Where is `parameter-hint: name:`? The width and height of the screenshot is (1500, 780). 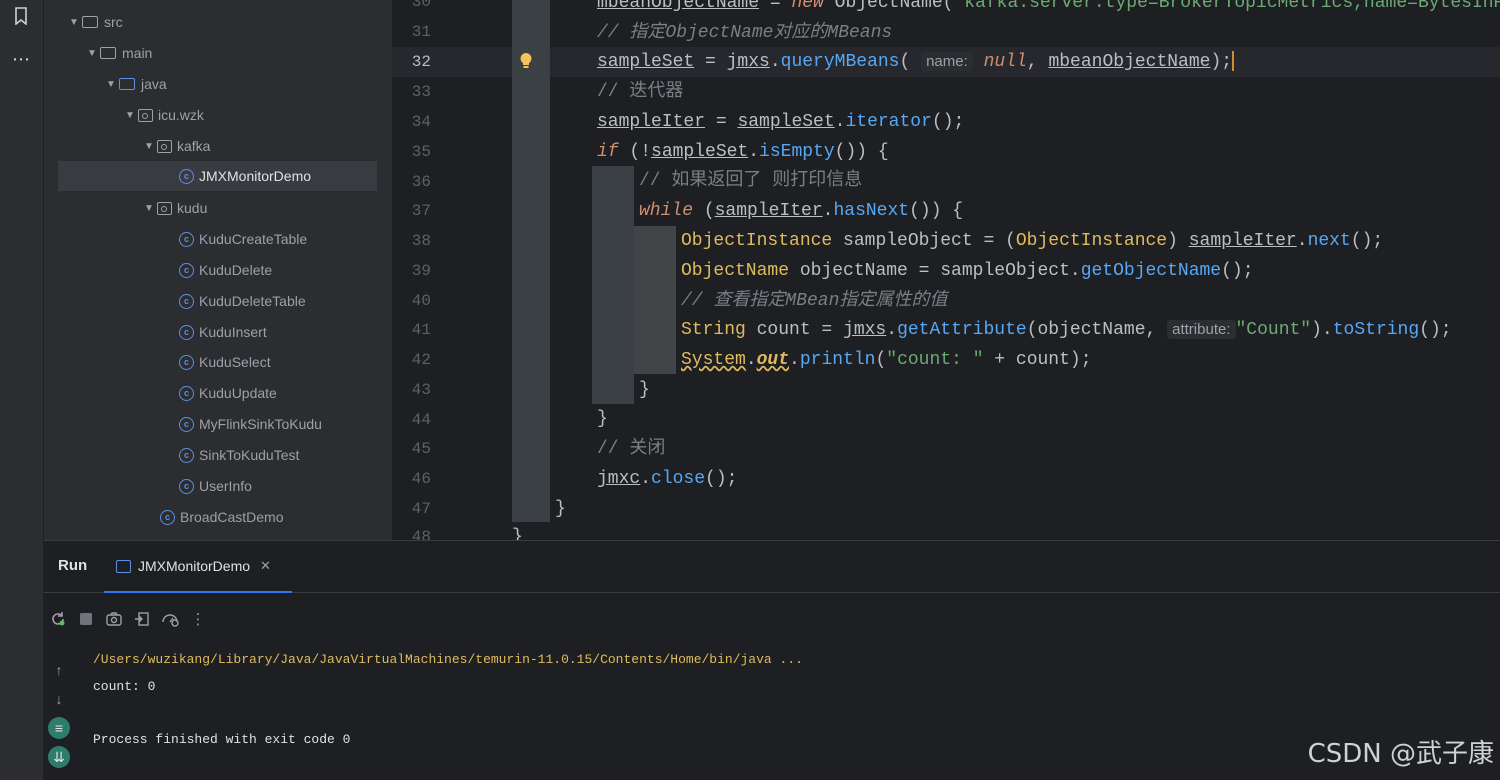 parameter-hint: name: is located at coordinates (947, 61).